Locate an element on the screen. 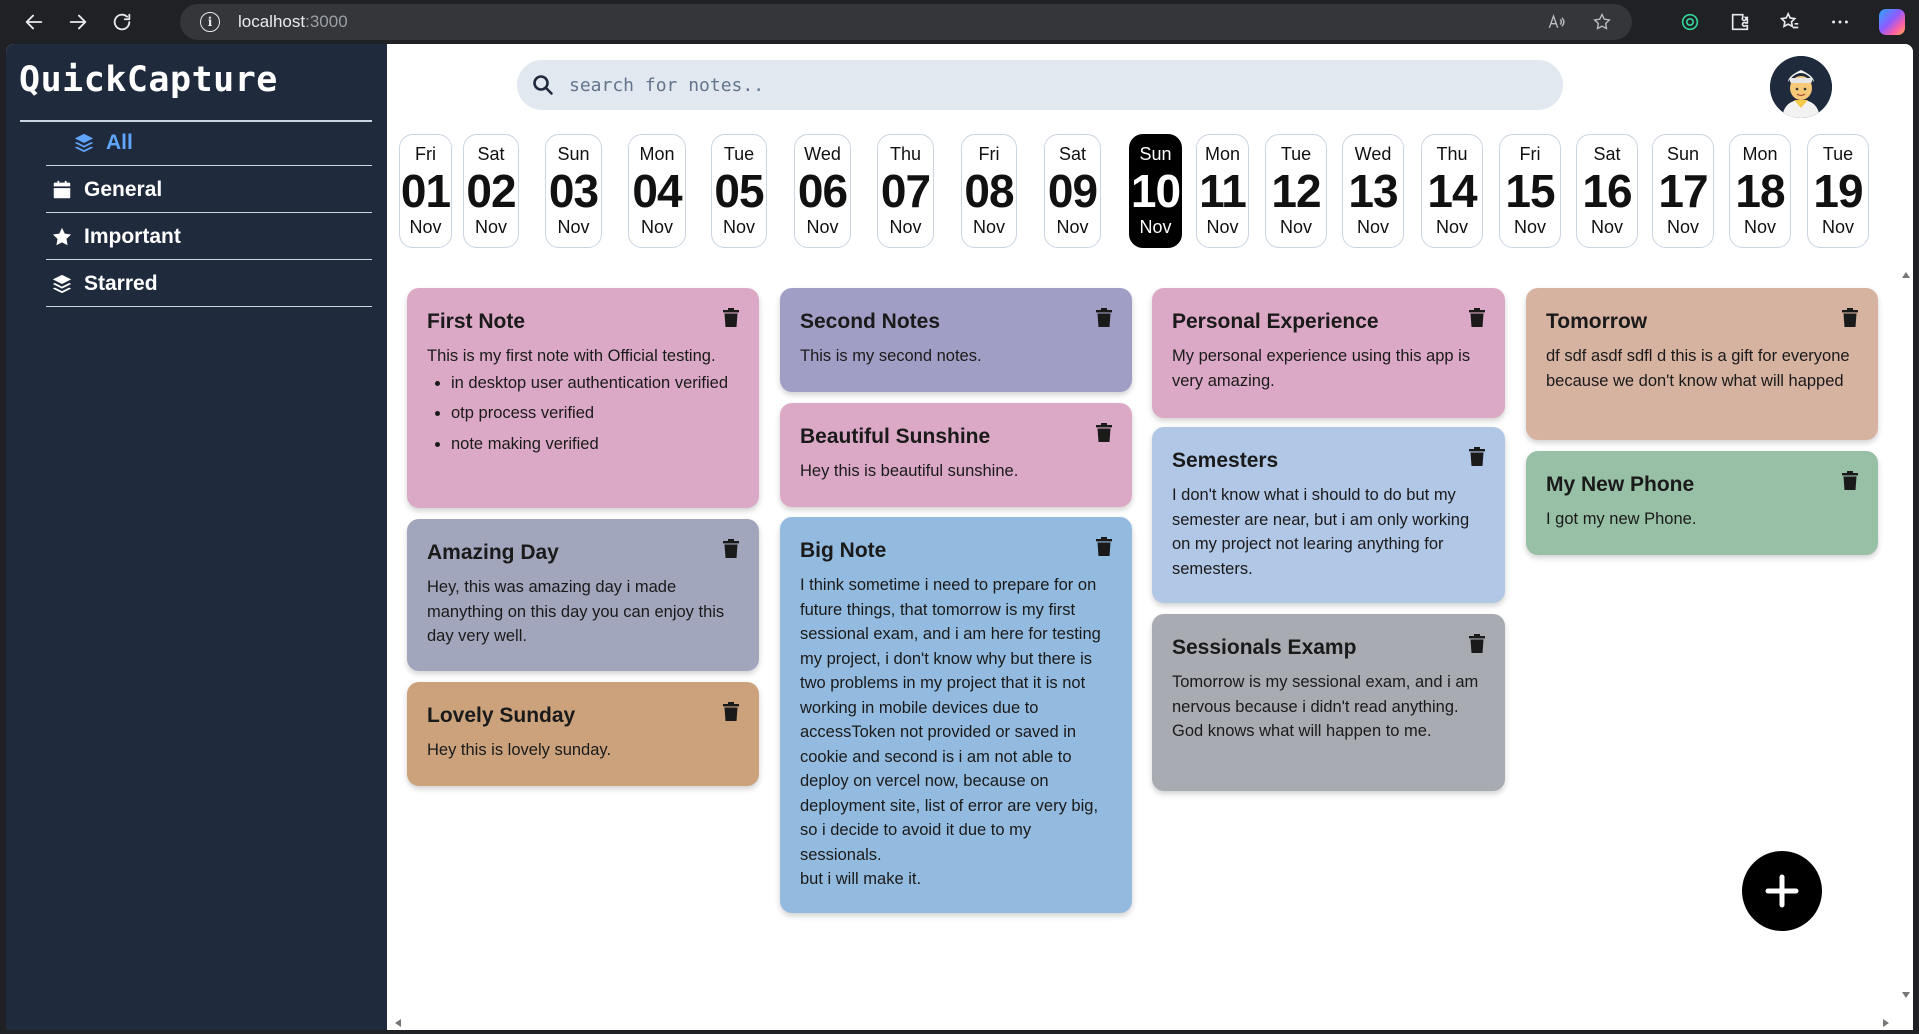 The height and width of the screenshot is (1034, 1919). day-chip: Fri 08 Nov is located at coordinates (989, 191).